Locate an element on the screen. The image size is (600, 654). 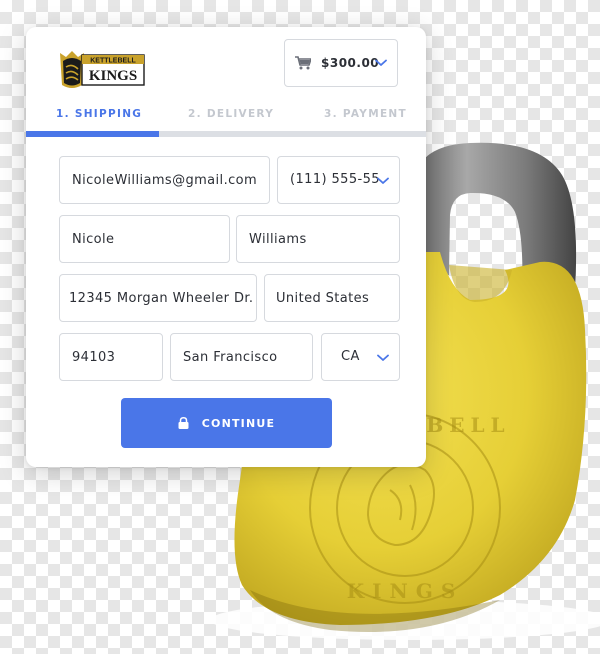
last-name-input is located at coordinates (318, 239).